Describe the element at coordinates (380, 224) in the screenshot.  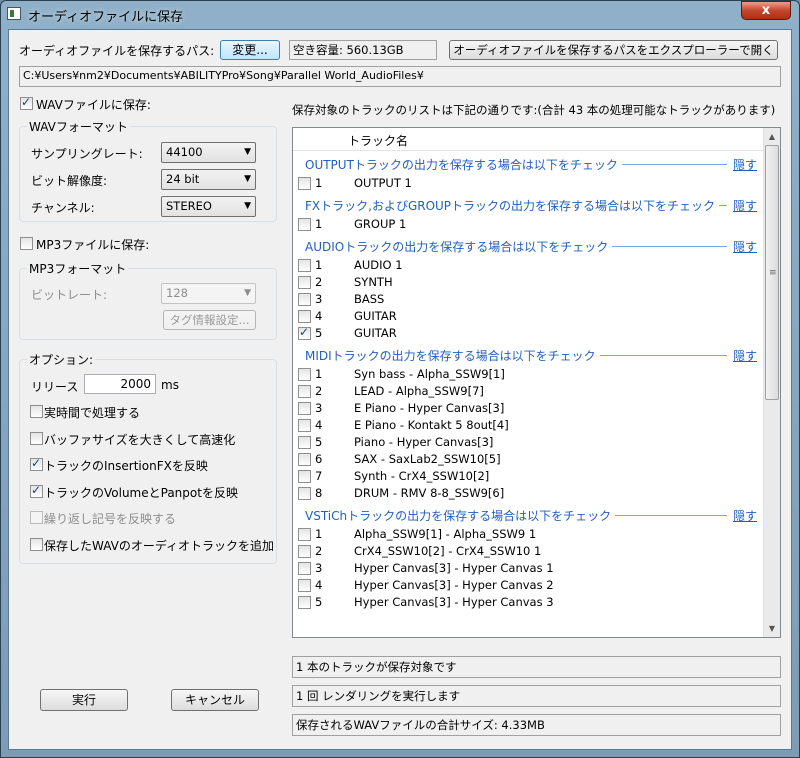
I see `track-name: GROUP 1` at that location.